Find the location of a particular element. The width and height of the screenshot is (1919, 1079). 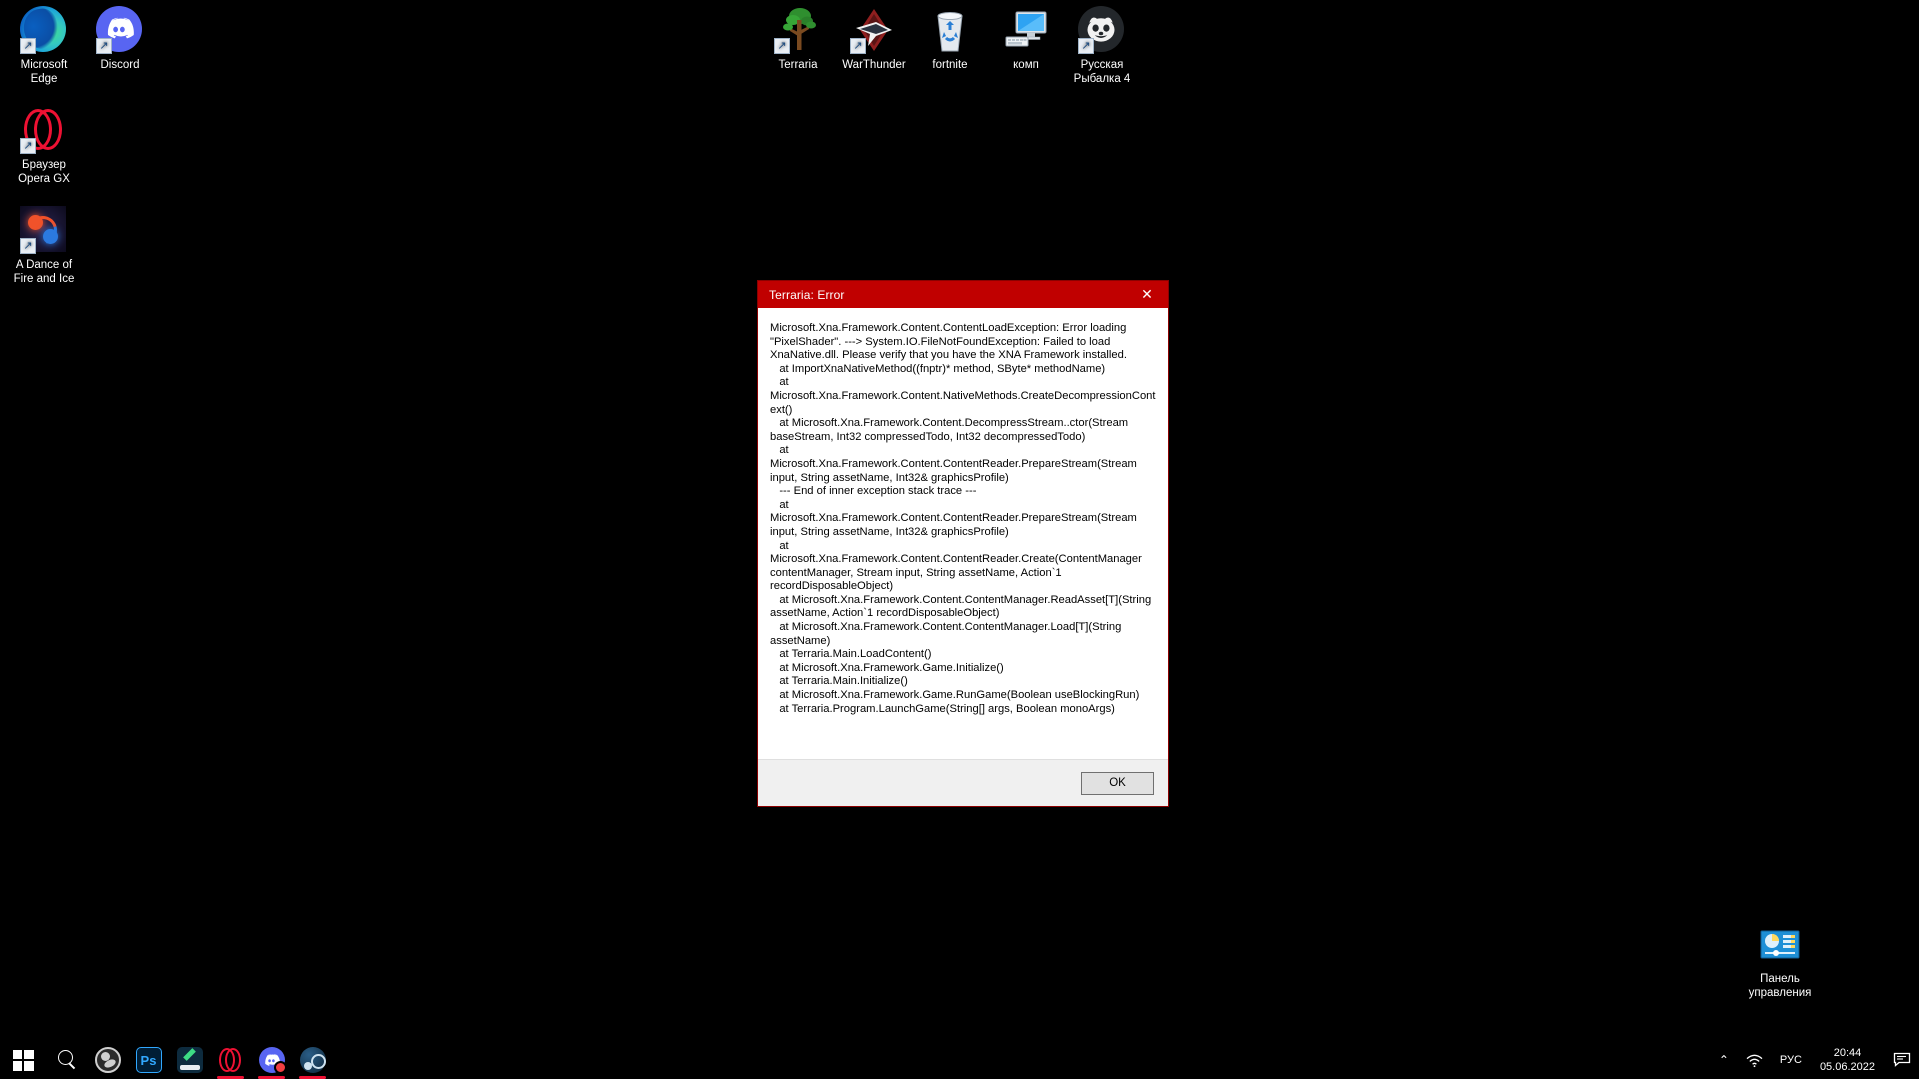

windows-logo-icon is located at coordinates (23, 1060).